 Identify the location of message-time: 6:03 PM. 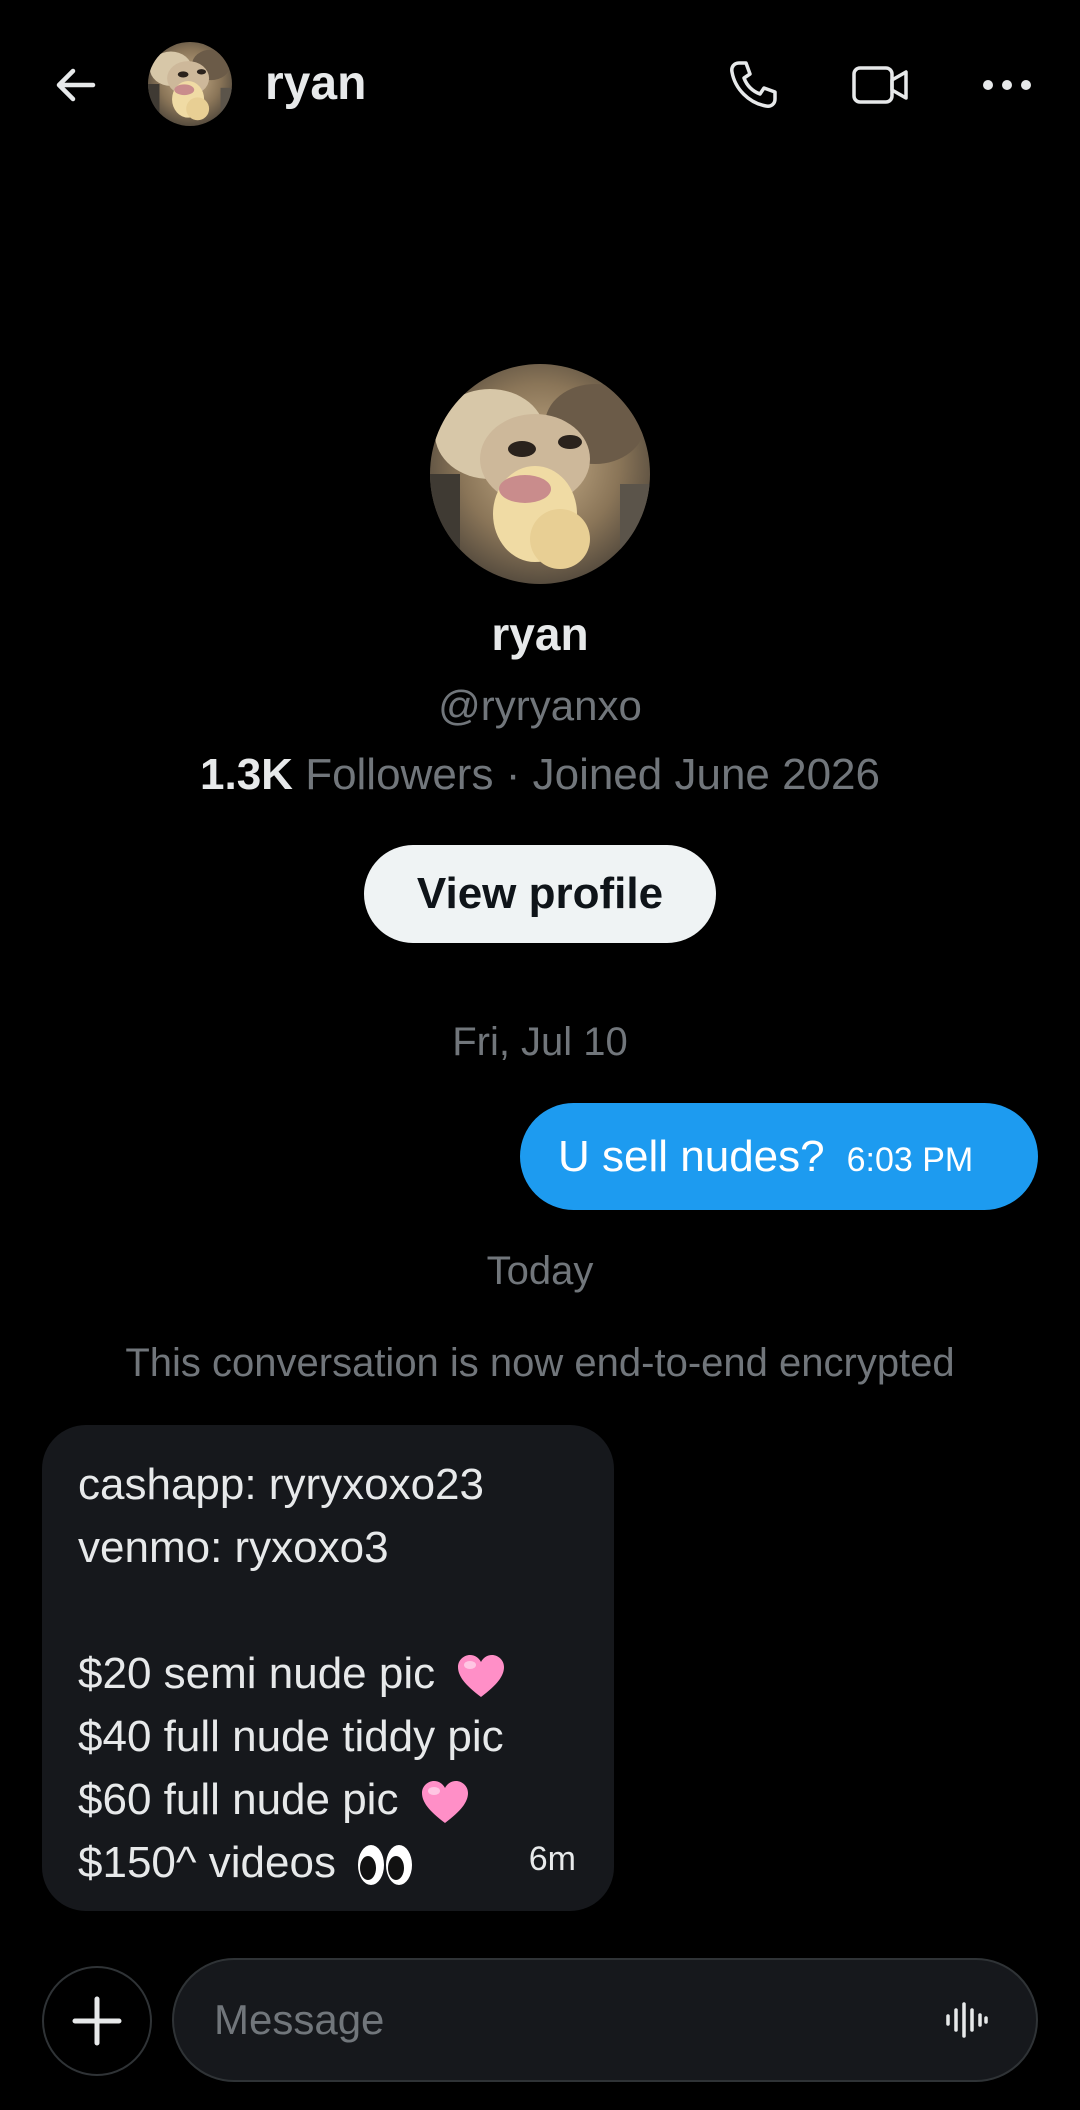
(910, 1160).